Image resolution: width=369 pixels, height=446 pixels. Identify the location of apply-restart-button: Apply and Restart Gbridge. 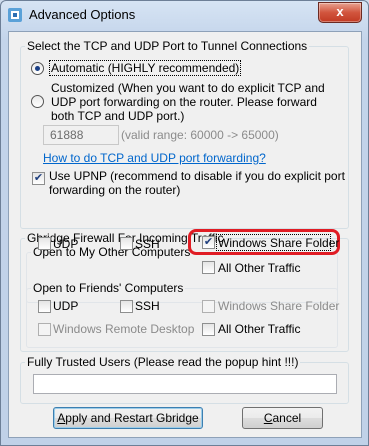
(128, 418).